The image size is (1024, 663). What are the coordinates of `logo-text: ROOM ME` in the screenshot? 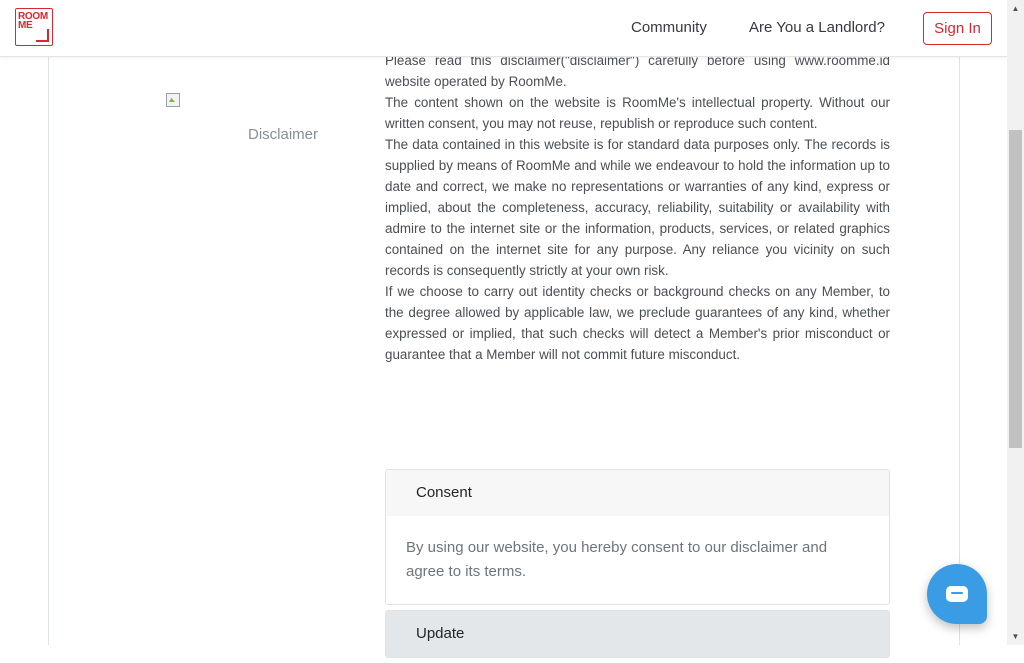 It's located at (33, 21).